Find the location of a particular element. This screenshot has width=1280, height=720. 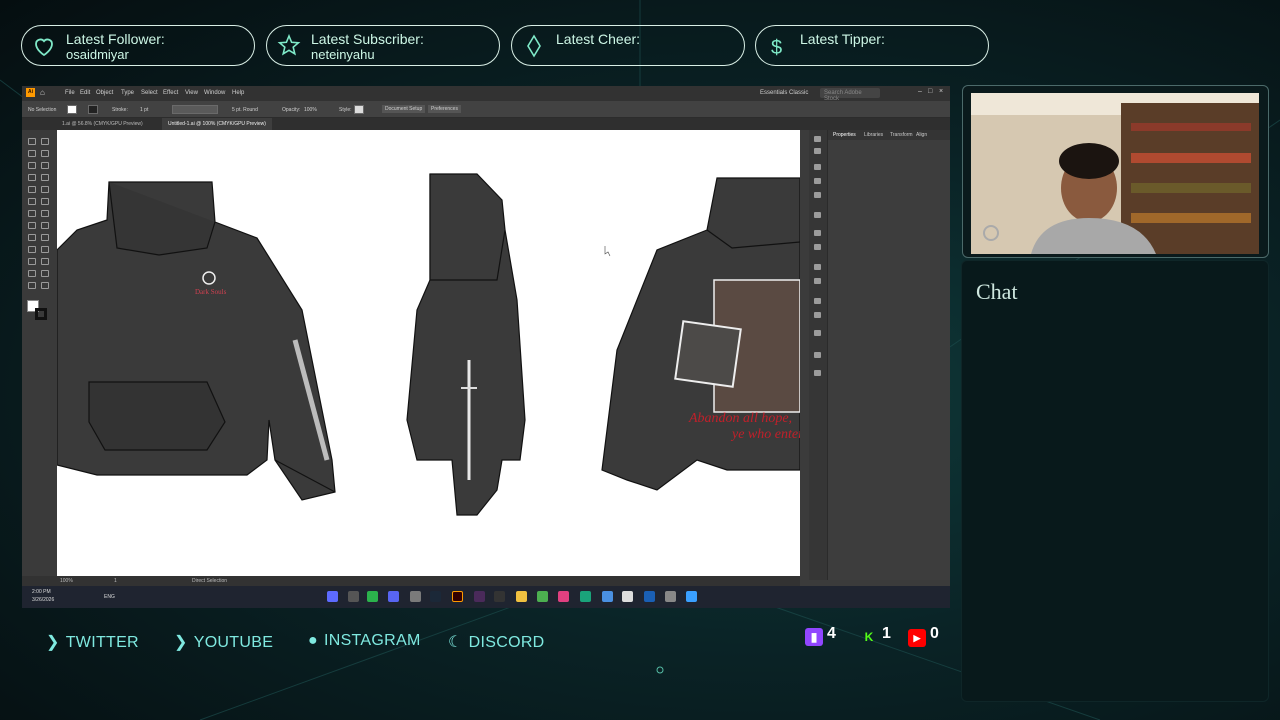

symbol-sprayer-tool-icon is located at coordinates (32, 261).